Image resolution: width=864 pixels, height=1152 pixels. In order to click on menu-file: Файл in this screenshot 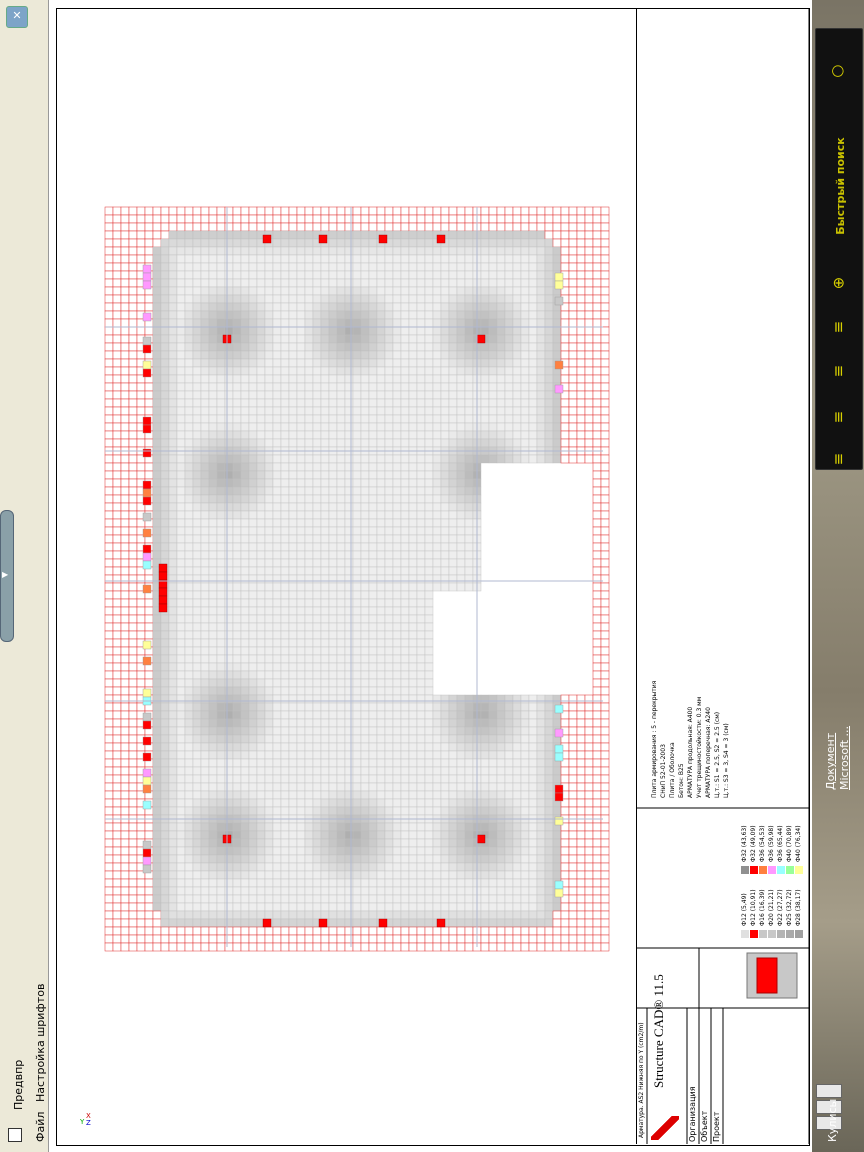, I will do `click(40, 1127)`.